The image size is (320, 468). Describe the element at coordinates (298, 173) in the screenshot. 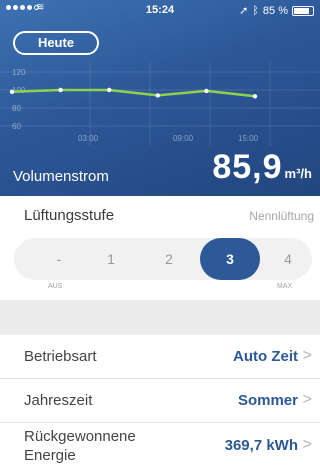

I see `volume-flow-unit: m³/h` at that location.